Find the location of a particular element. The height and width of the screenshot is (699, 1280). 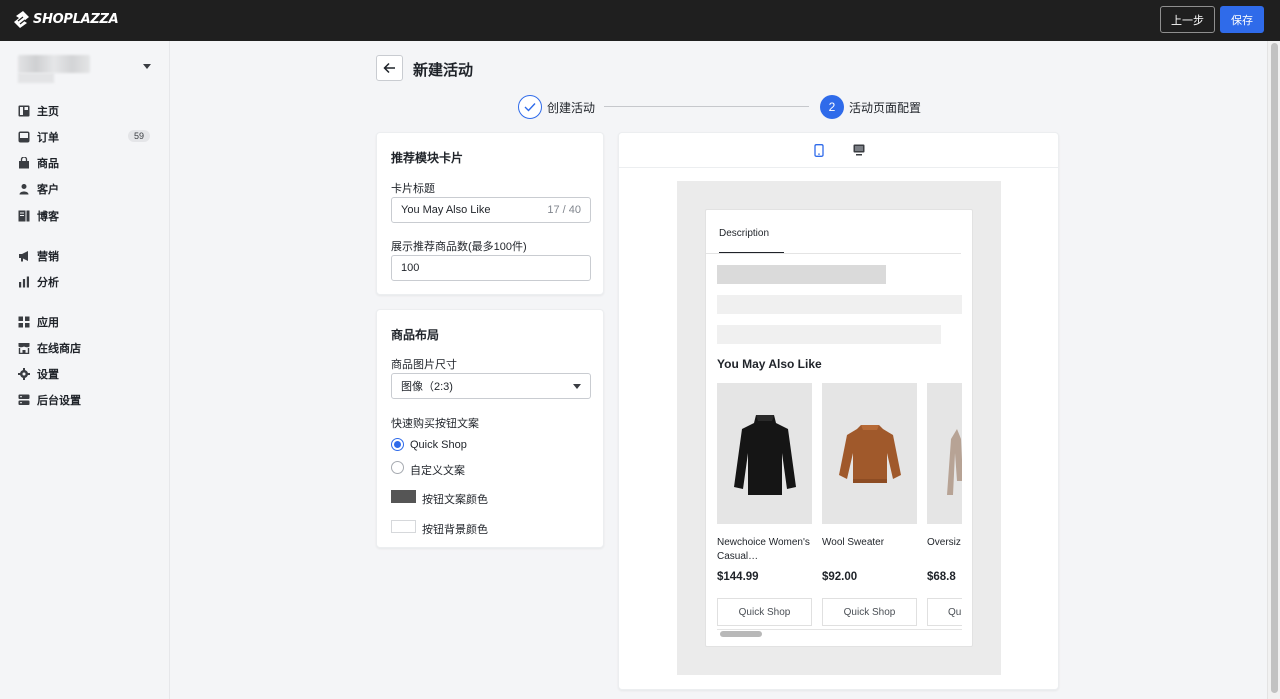

sidebar-item-blog: 博客 is located at coordinates (88, 216).